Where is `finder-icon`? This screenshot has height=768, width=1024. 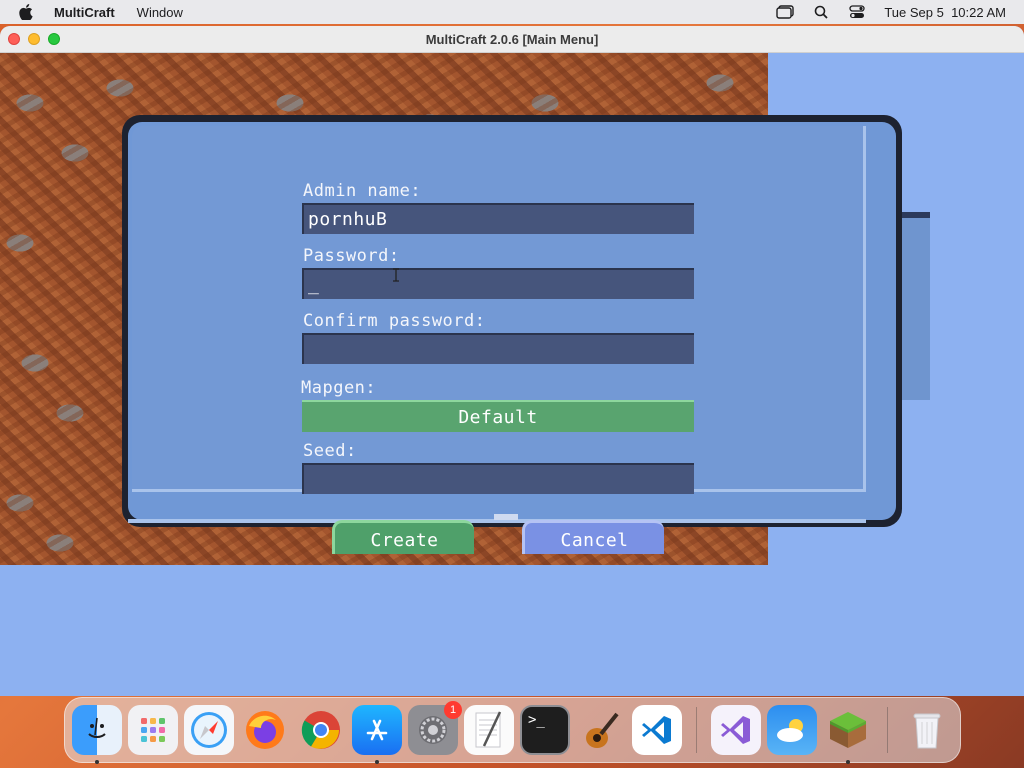
finder-icon is located at coordinates (97, 734).